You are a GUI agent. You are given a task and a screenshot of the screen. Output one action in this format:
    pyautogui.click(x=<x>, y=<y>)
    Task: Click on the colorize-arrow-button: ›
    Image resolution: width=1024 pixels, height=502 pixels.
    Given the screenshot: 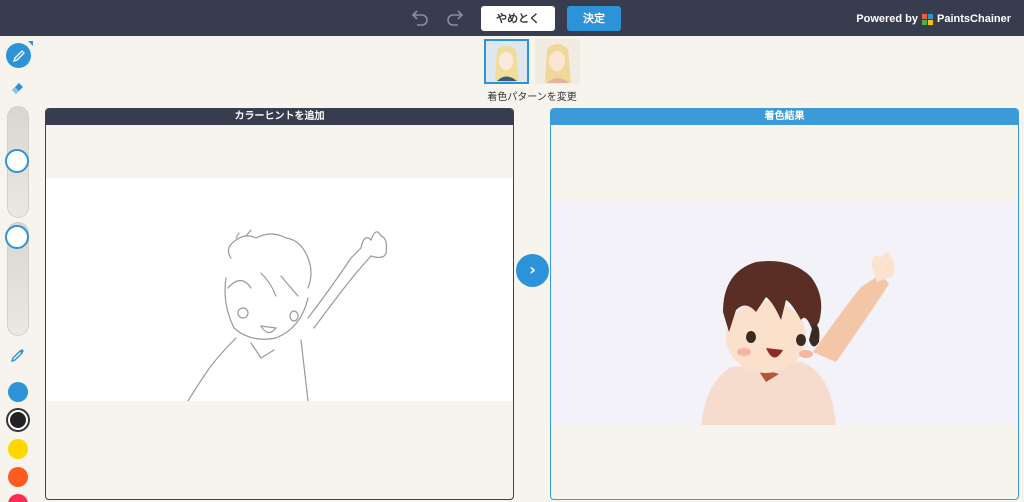 What is the action you would take?
    pyautogui.click(x=532, y=270)
    